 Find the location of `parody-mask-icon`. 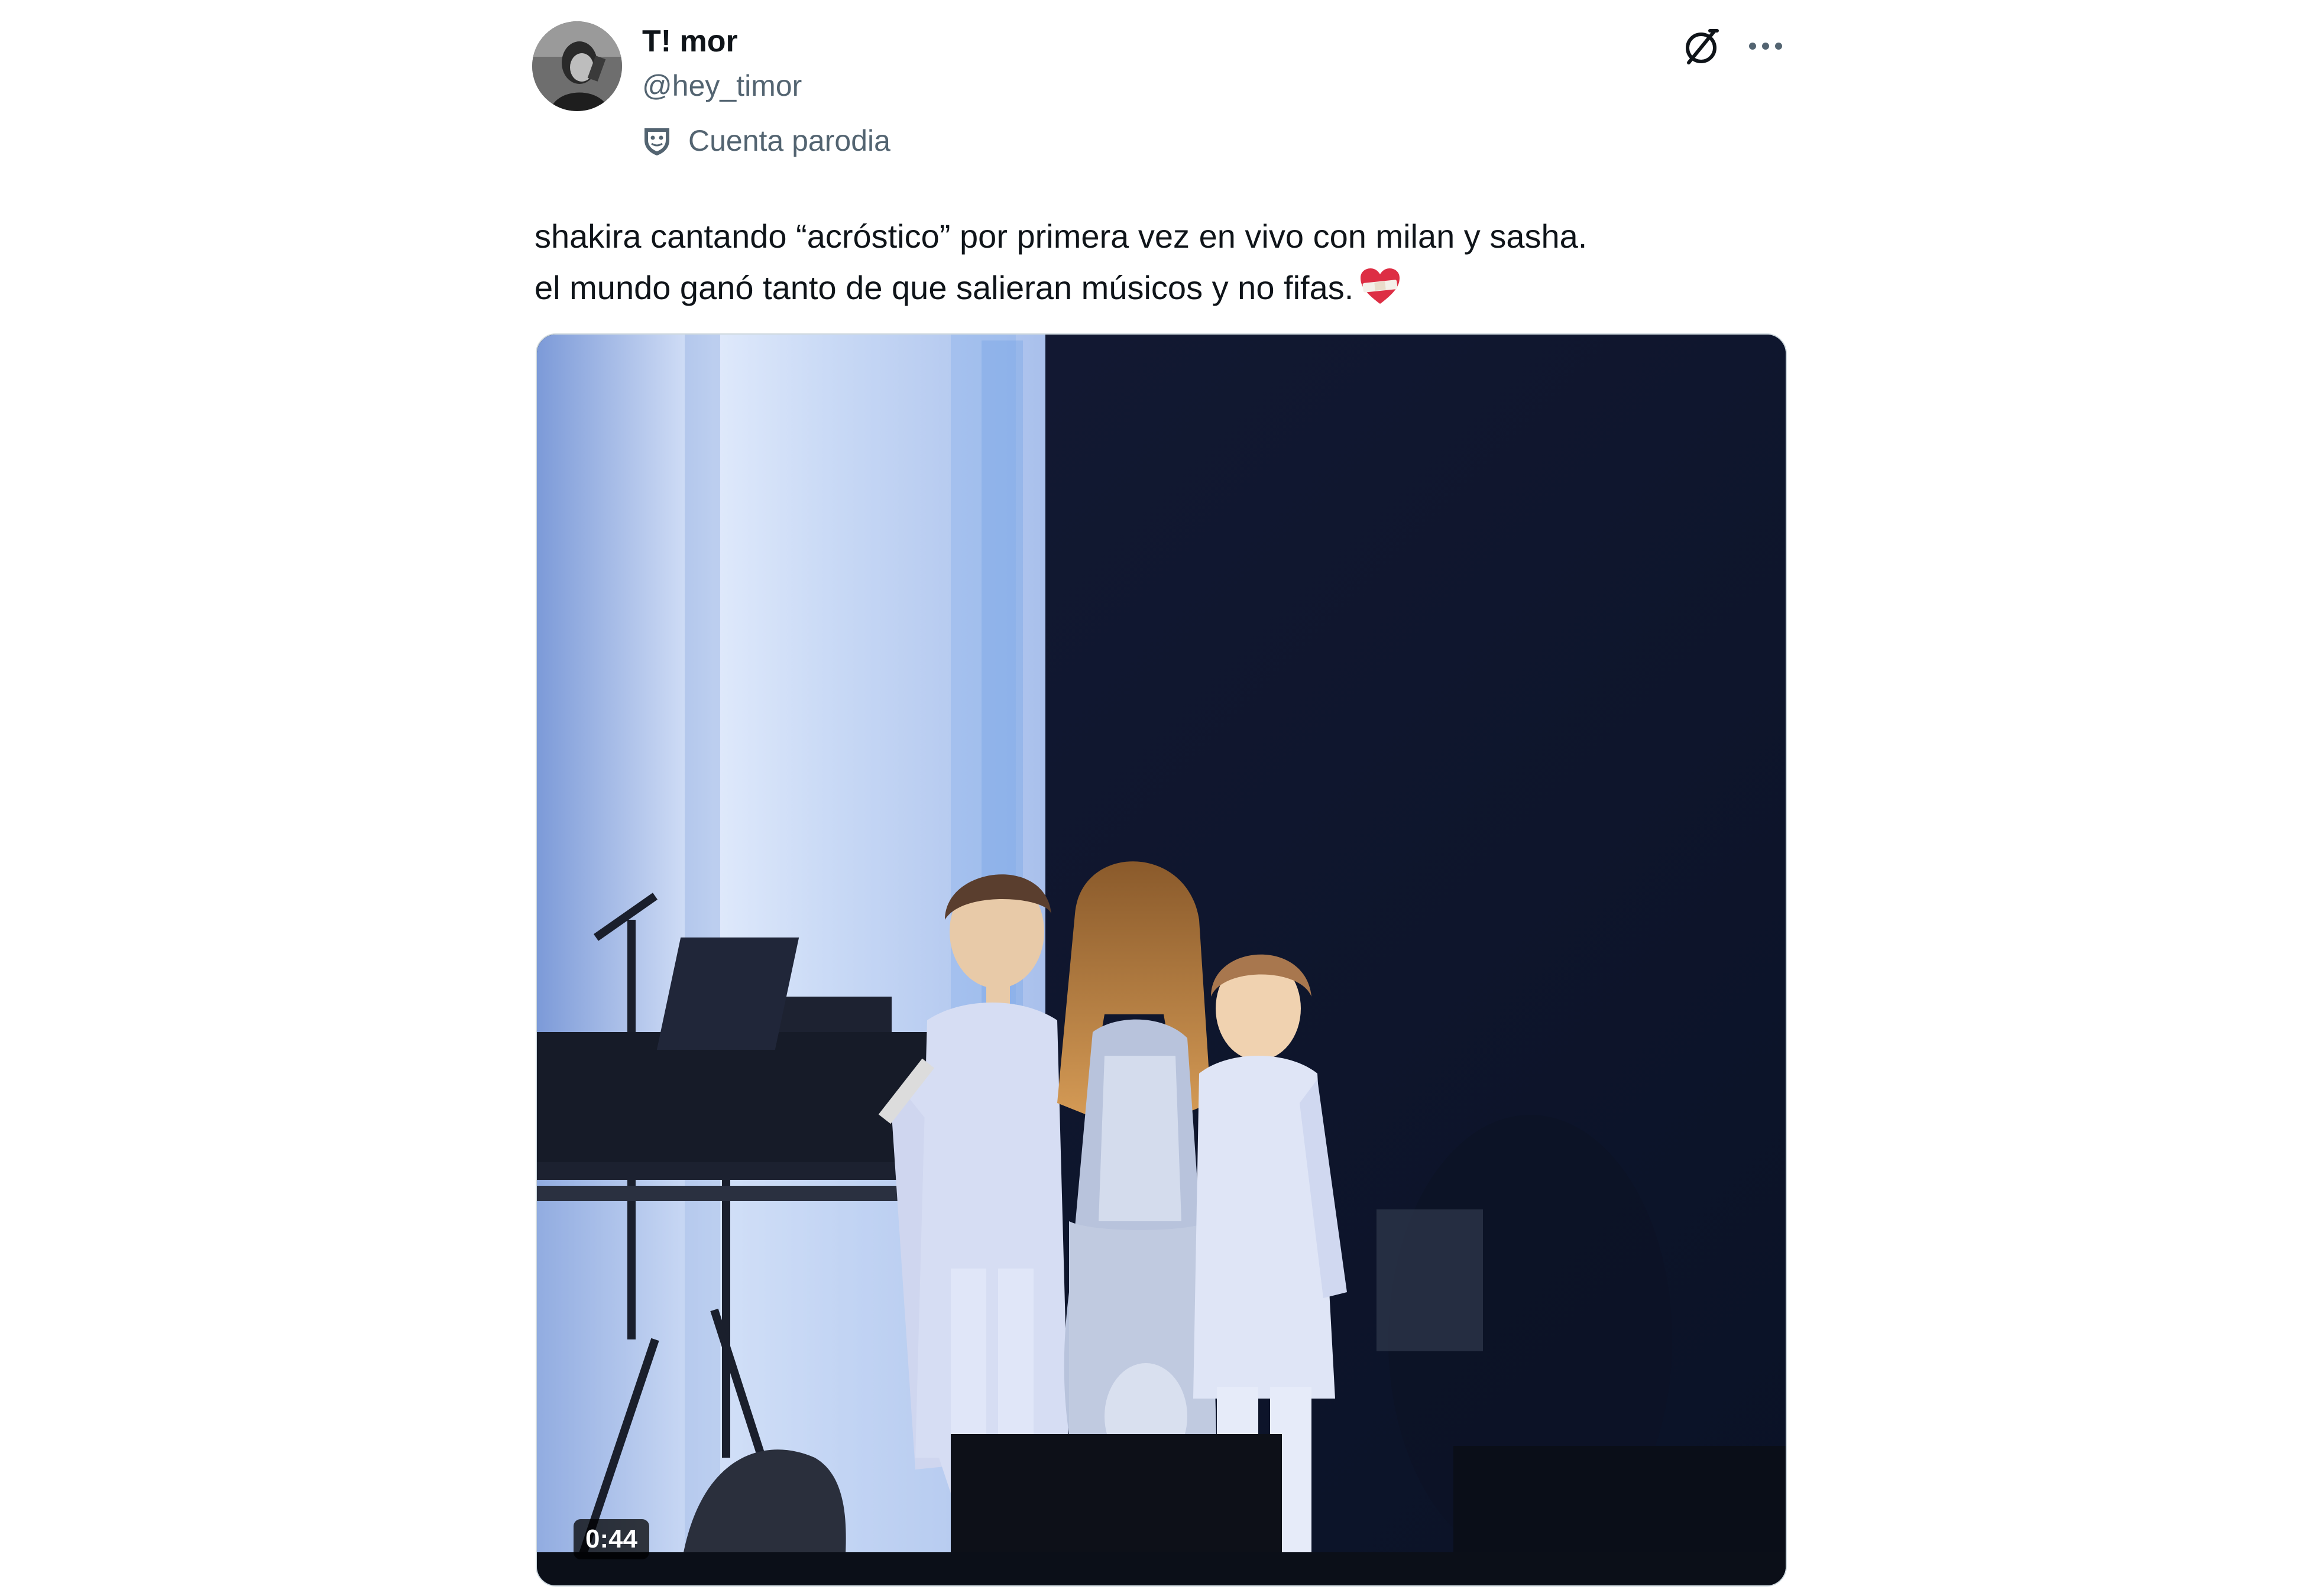

parody-mask-icon is located at coordinates (656, 141).